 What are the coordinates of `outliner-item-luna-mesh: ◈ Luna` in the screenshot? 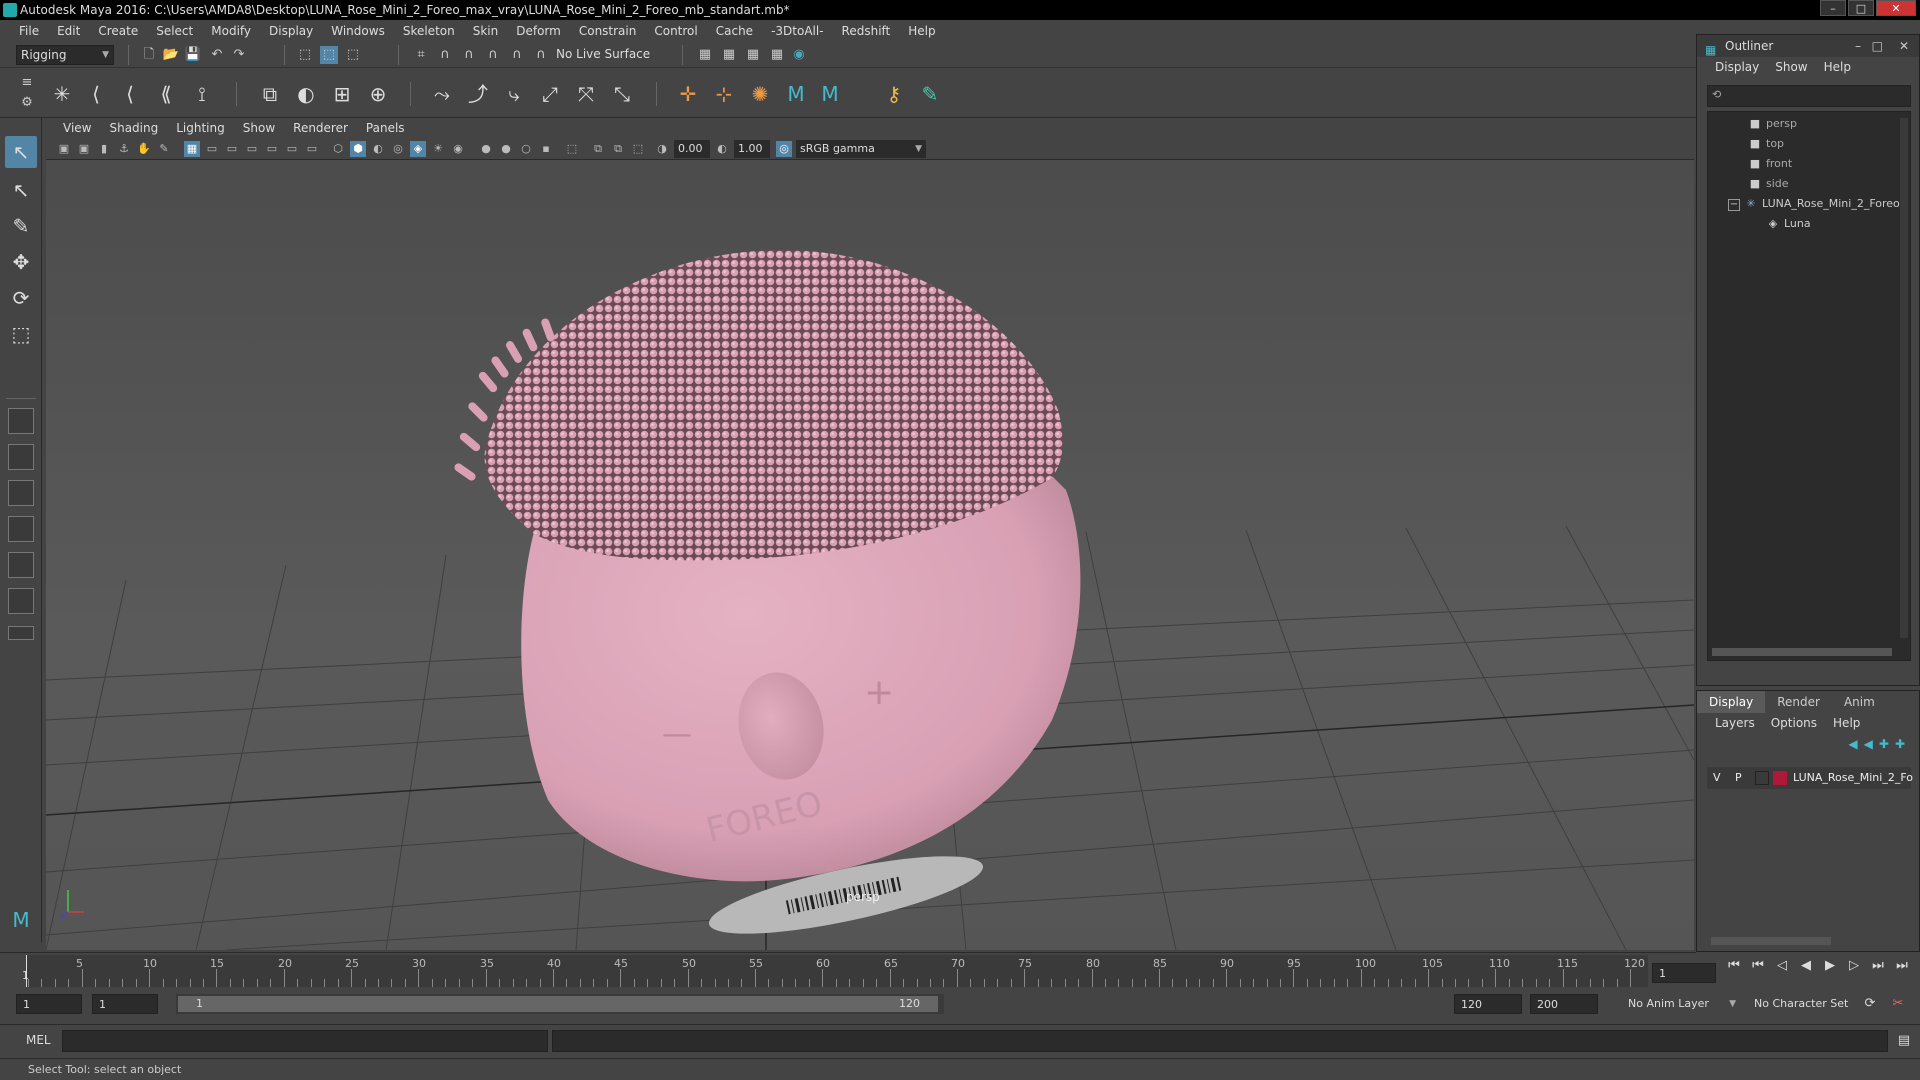 It's located at (1788, 224).